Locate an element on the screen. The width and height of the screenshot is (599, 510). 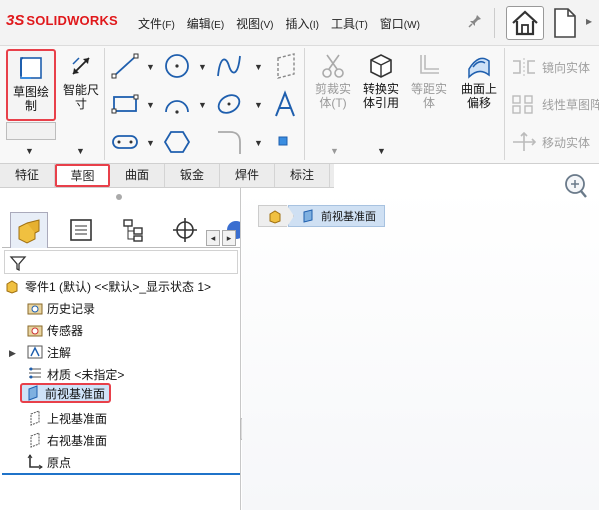
part-name: 零件1 (默认) <<默认>_显示状态 1> is located at coordinates (118, 286).